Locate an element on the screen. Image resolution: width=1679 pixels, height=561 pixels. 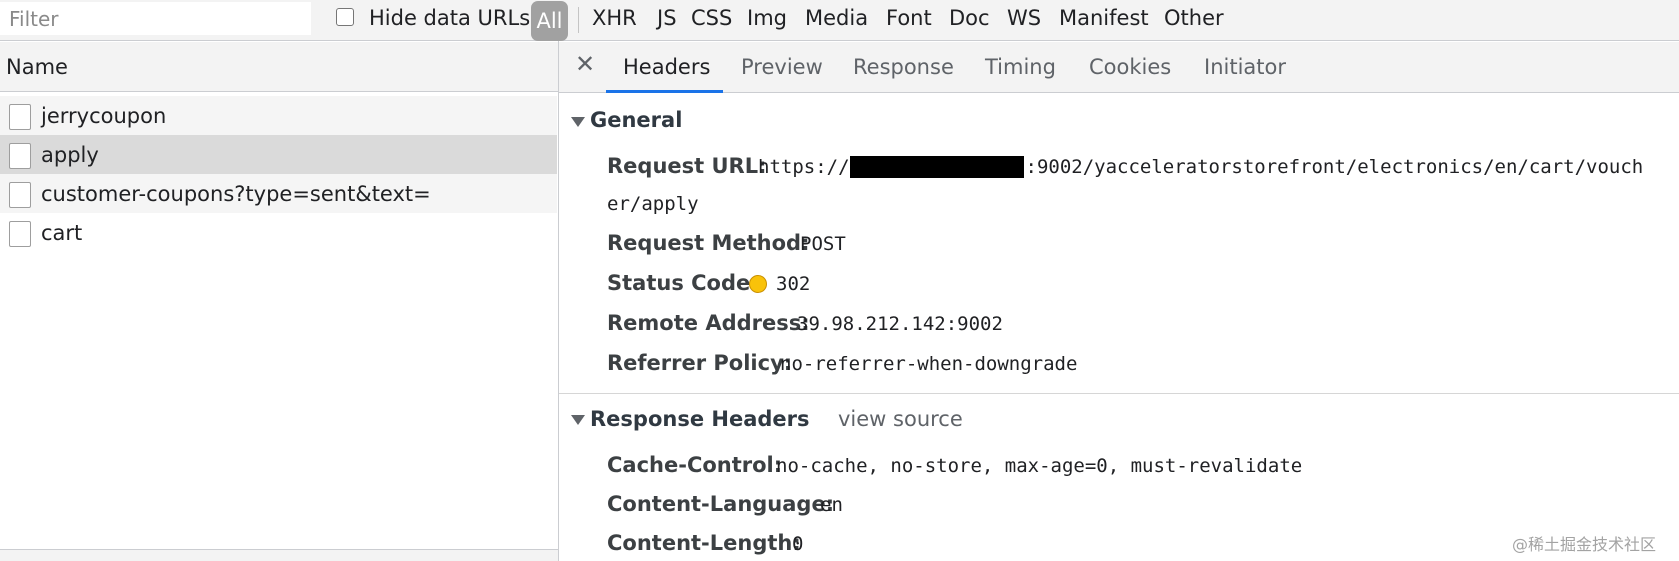
type-filter-js: JS is located at coordinates (667, 18).